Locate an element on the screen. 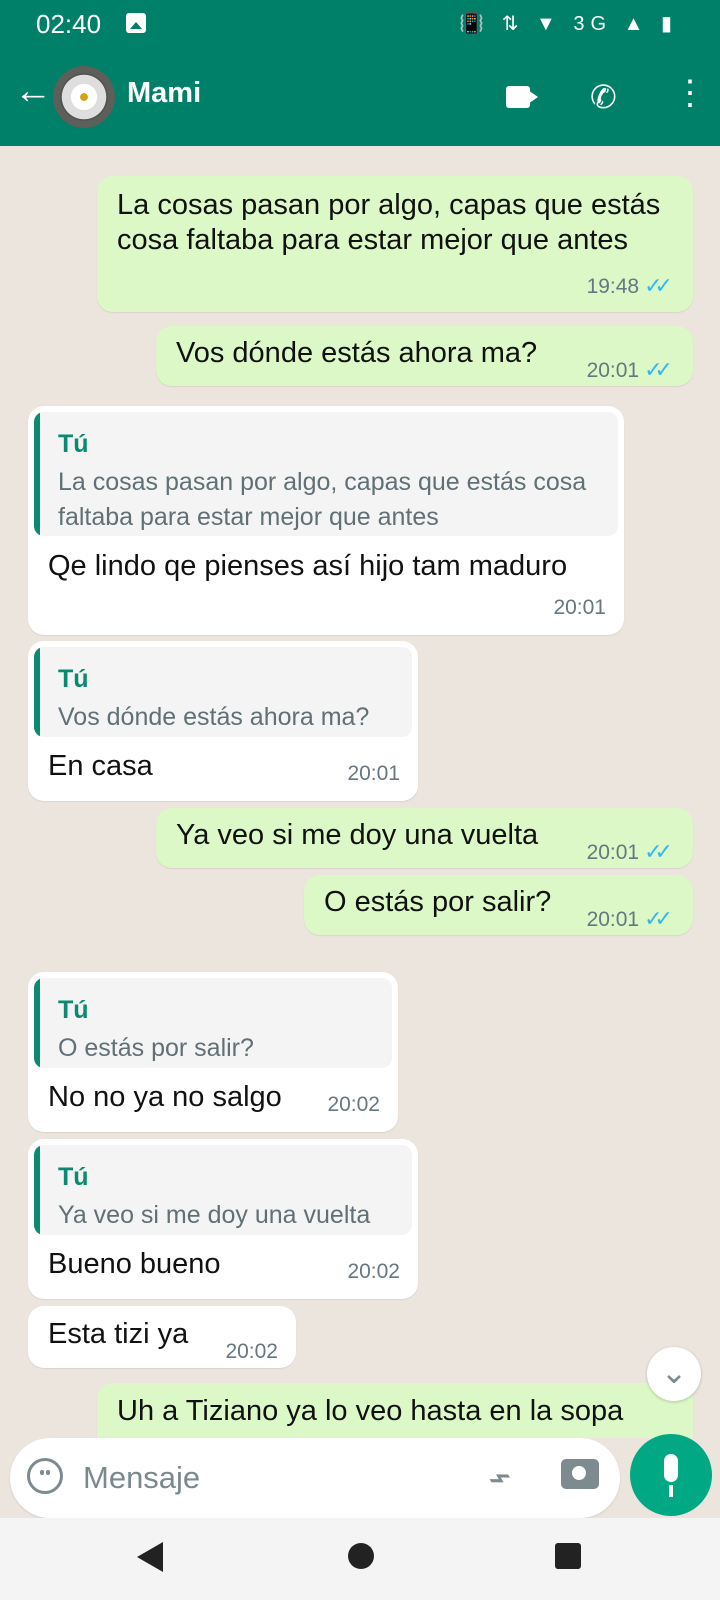 Image resolution: width=720 pixels, height=1600 pixels. status-bar: 02:40 📳 ⇅ ▼ 3G ▲ ▮ is located at coordinates (360, 24).